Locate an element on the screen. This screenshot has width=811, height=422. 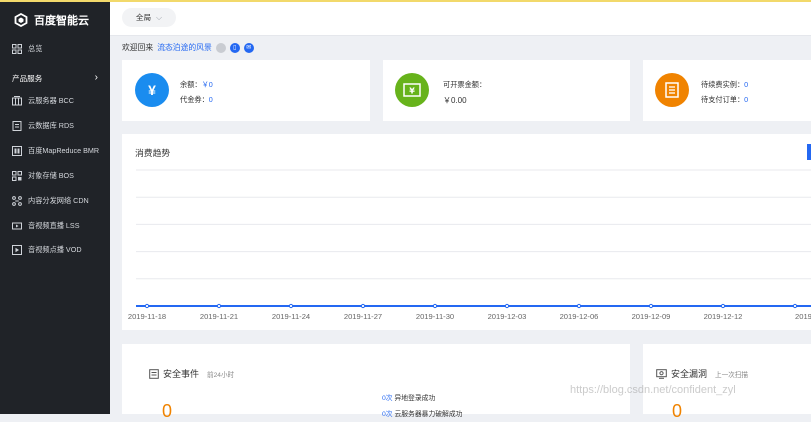
sidebar-item-vod: 音视频点播 VOD is located at coordinates (55, 250).